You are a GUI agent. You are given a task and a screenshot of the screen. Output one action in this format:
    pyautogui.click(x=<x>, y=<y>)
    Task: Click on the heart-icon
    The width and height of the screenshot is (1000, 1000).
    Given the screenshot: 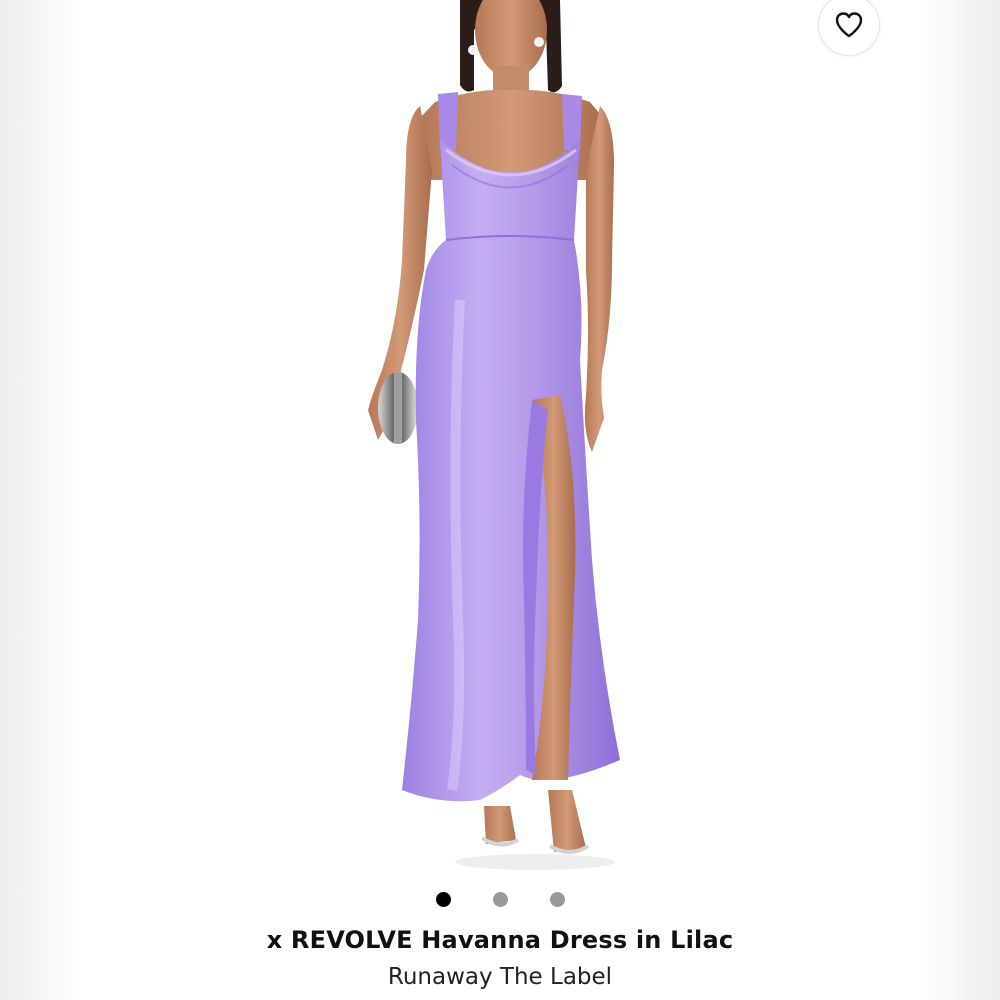 What is the action you would take?
    pyautogui.click(x=849, y=25)
    